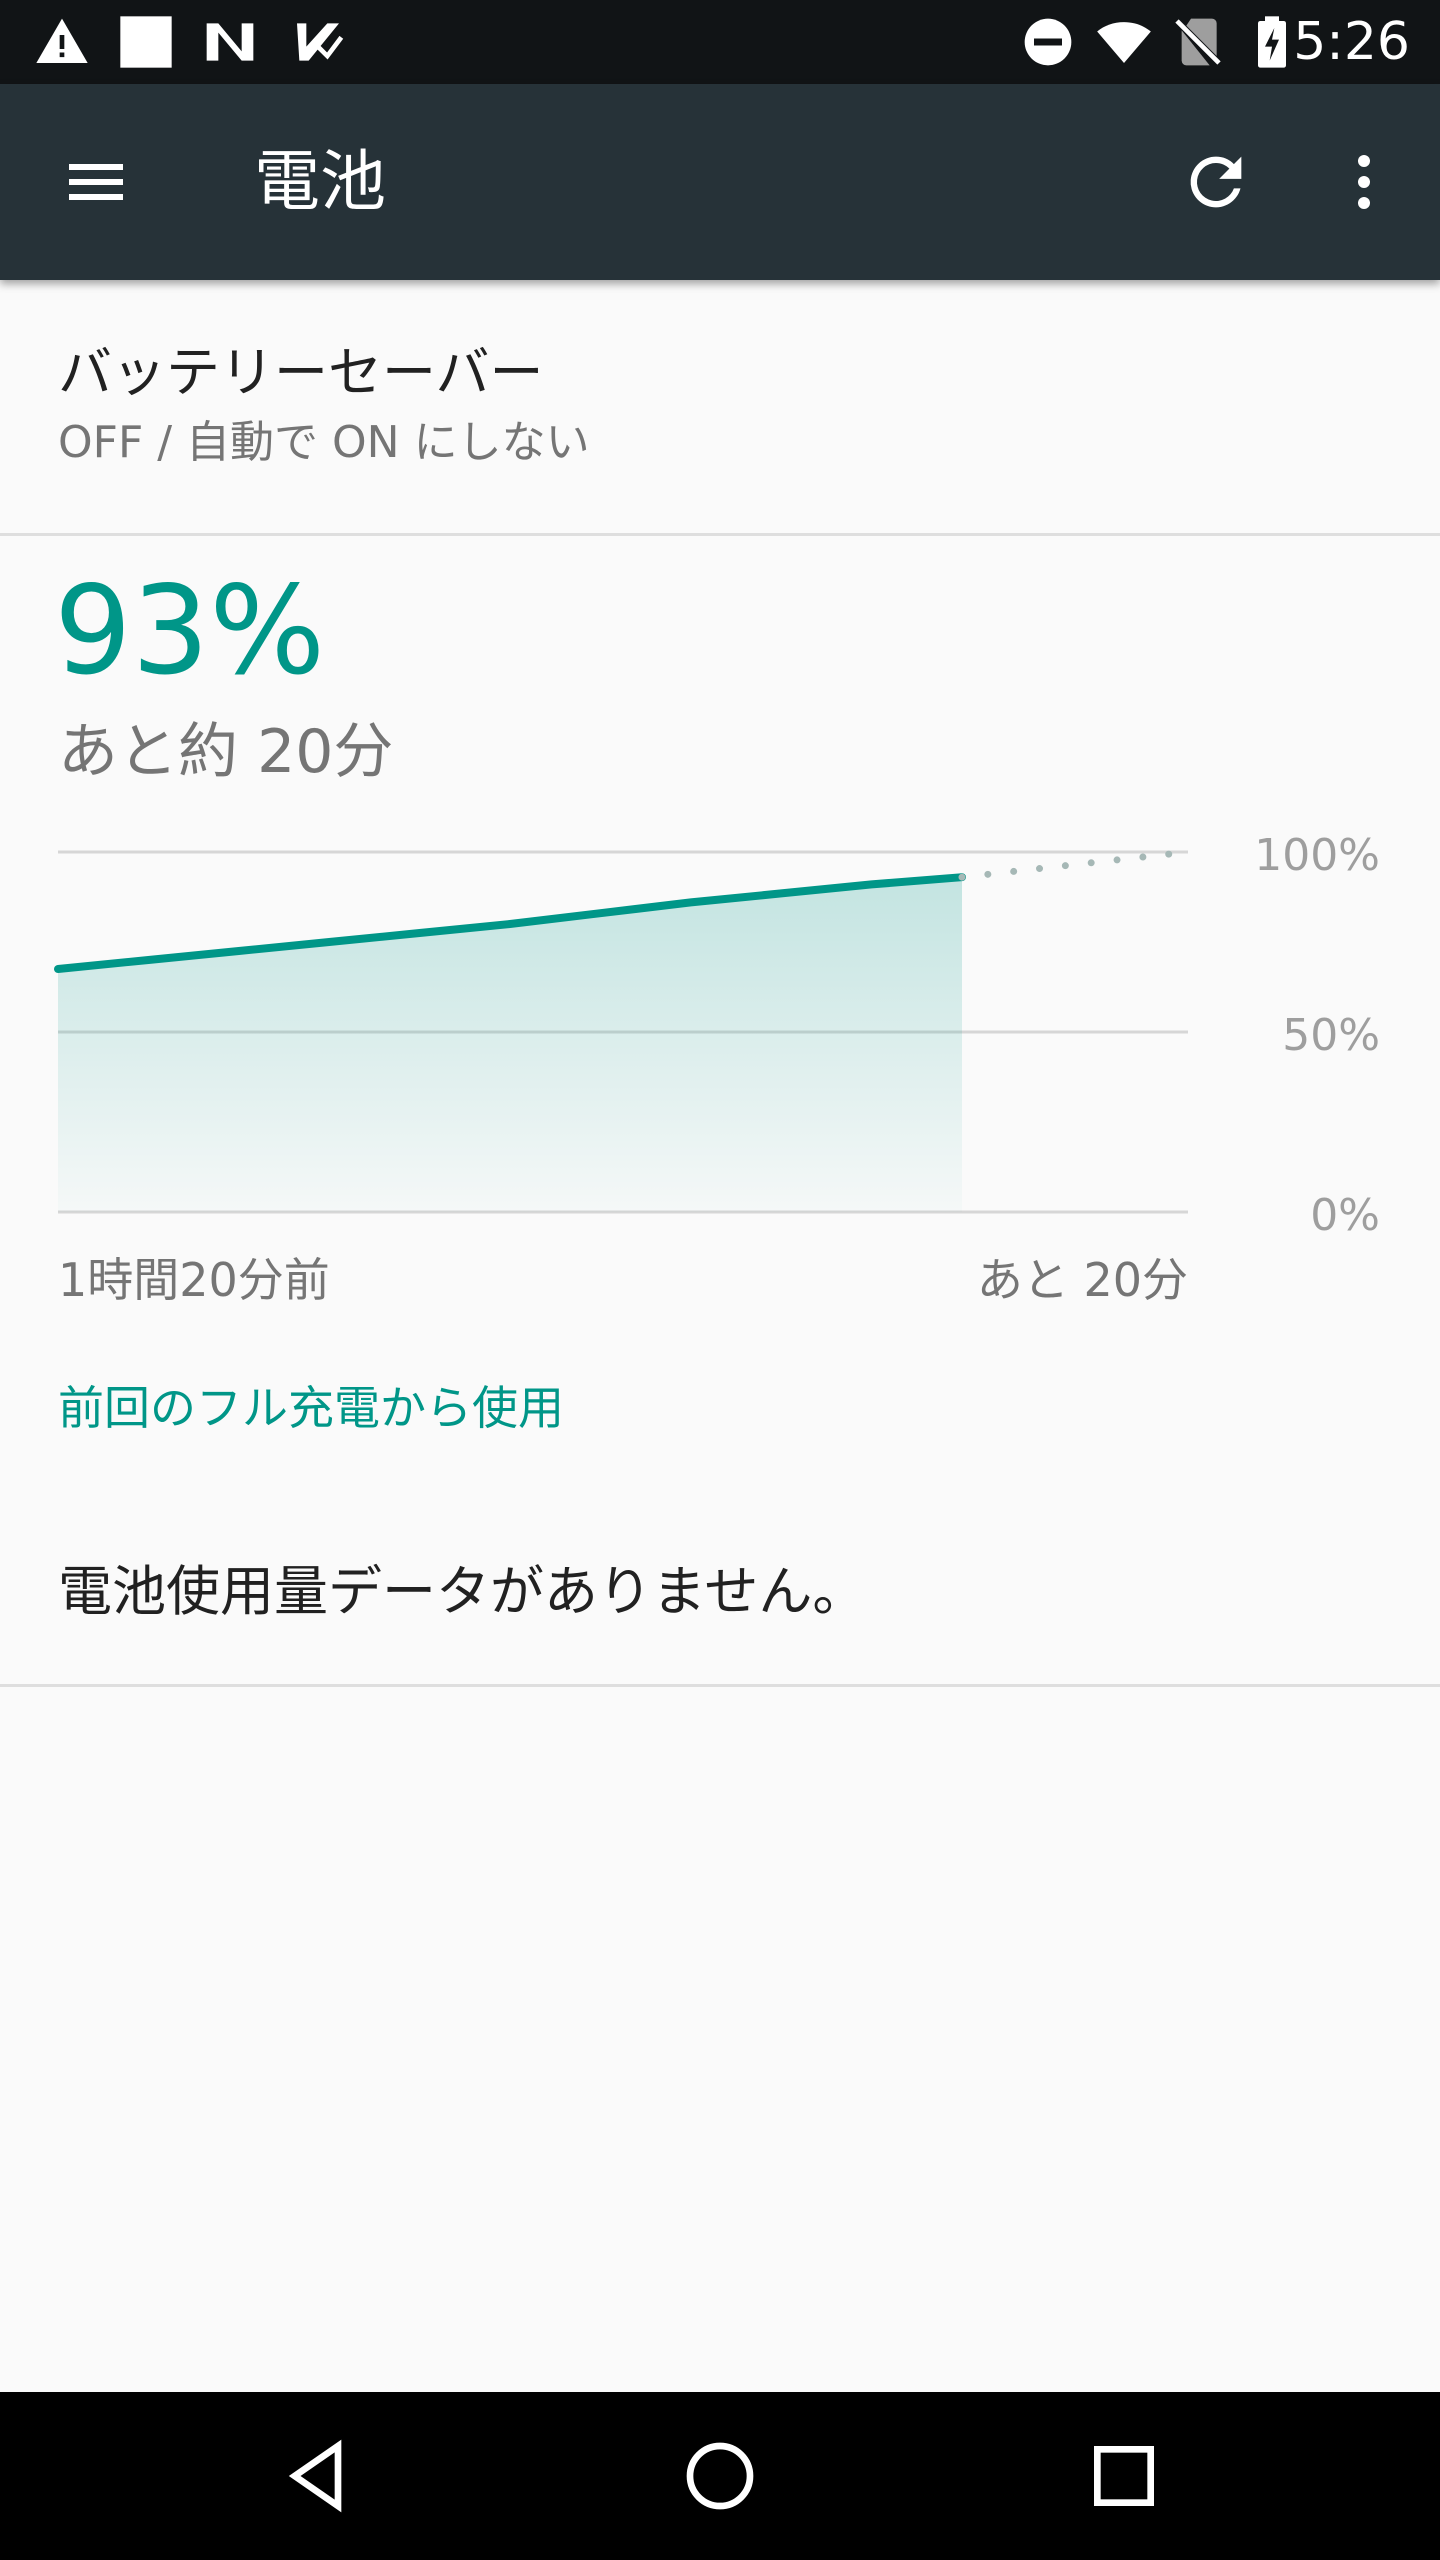 This screenshot has width=1440, height=2560. Describe the element at coordinates (320, 181) in the screenshot. I see `page-title: 電池` at that location.